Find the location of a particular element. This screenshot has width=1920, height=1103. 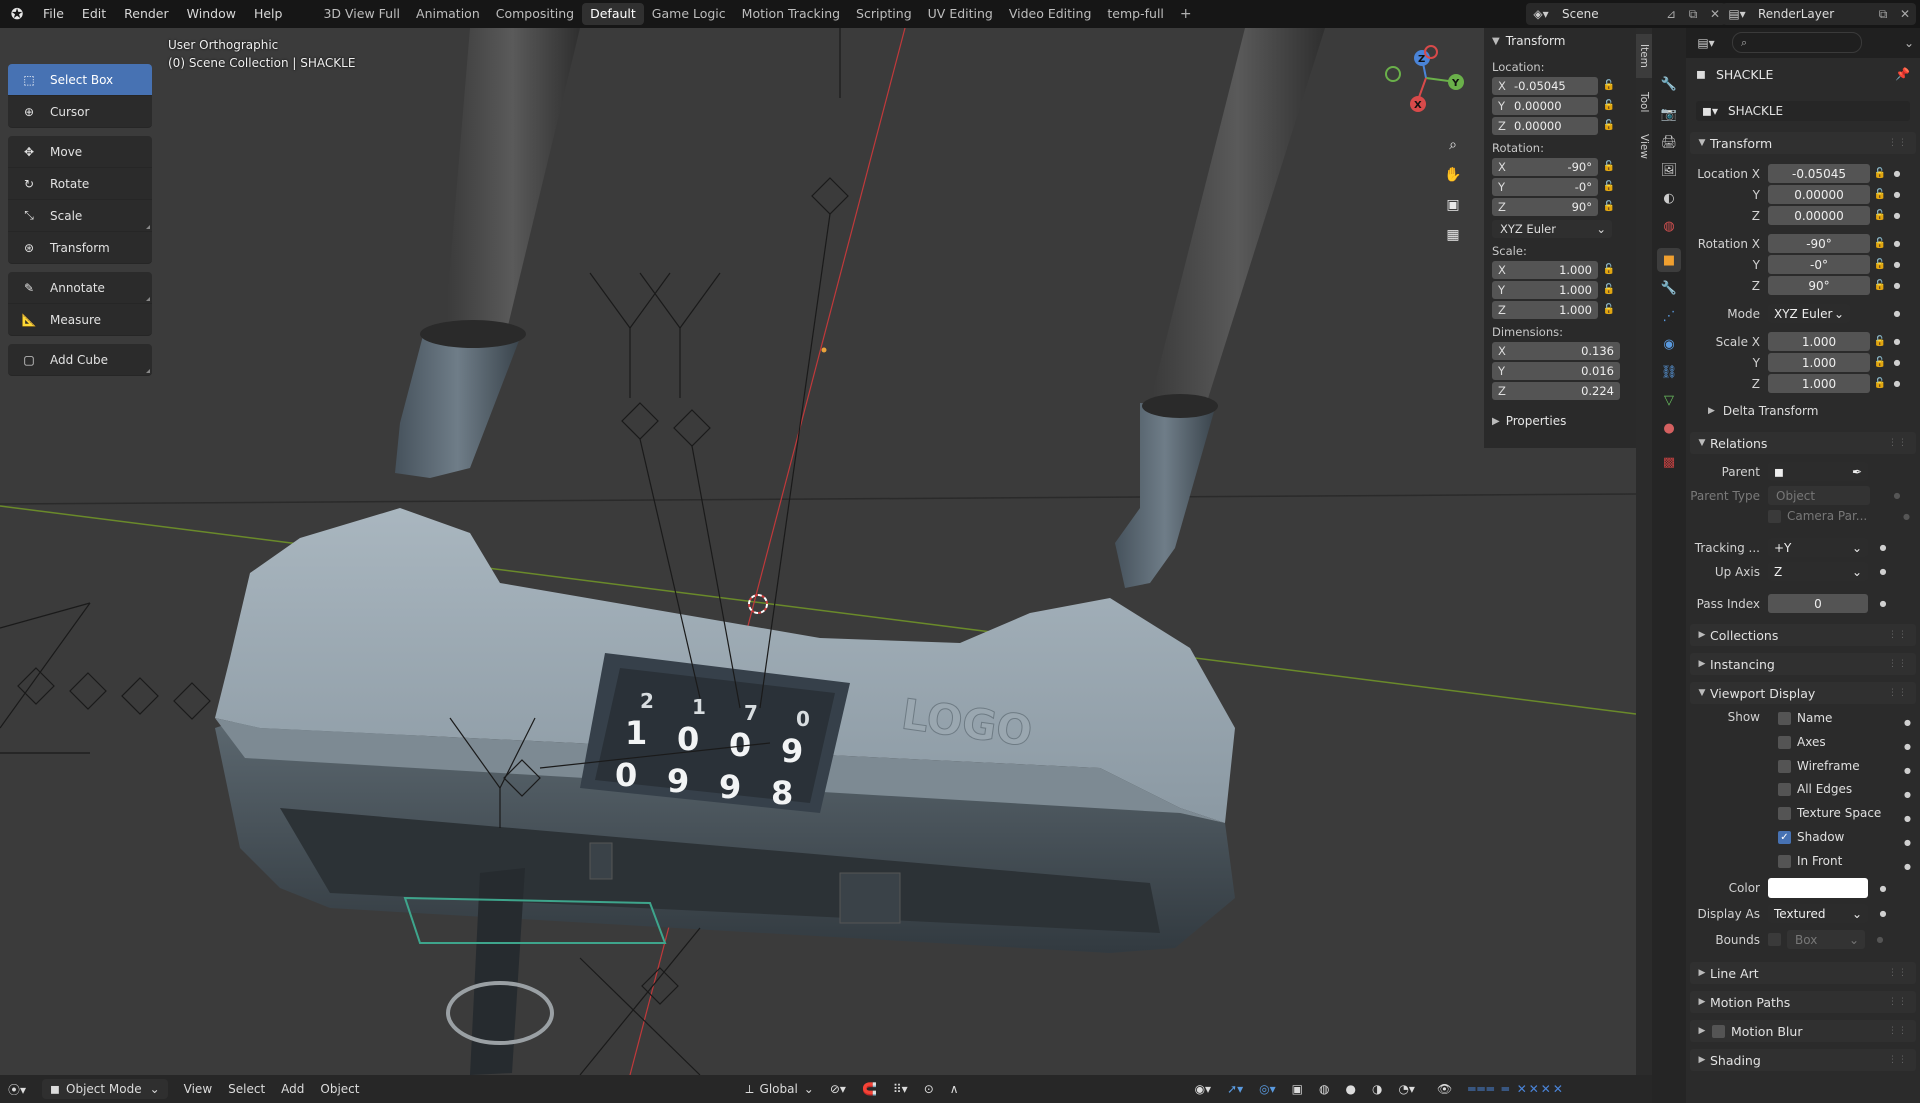

visibility-filter-icons: ═══ ═ ✕✕✕✕ is located at coordinates (1516, 1089).